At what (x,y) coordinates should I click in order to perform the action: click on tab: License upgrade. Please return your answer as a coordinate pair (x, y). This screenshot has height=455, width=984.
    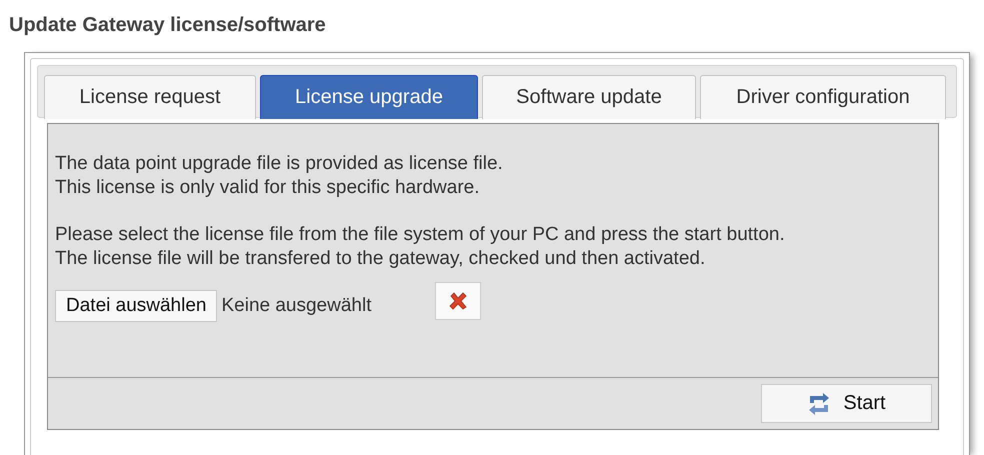
    Looking at the image, I should click on (369, 97).